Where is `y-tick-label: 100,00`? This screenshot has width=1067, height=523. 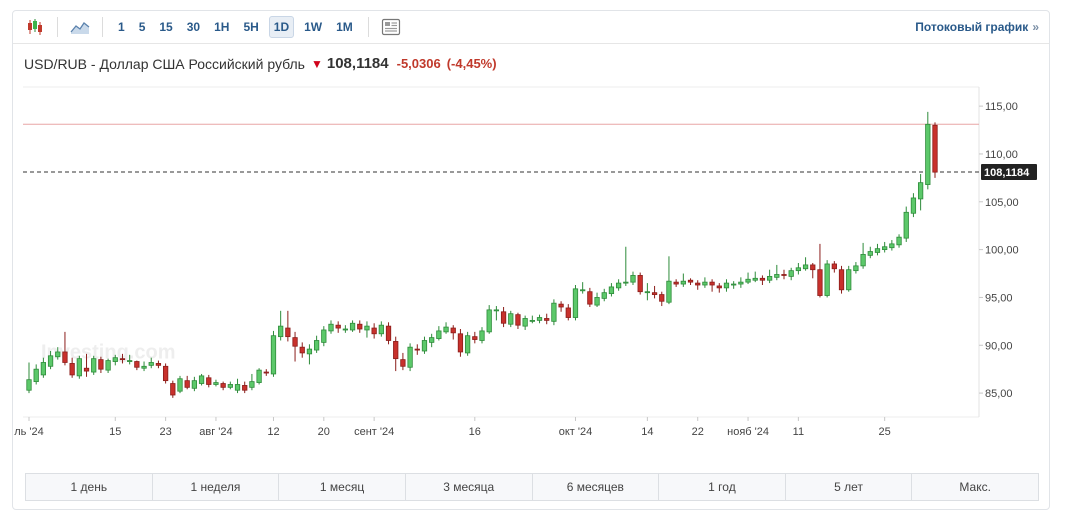 y-tick-label: 100,00 is located at coordinates (1002, 251).